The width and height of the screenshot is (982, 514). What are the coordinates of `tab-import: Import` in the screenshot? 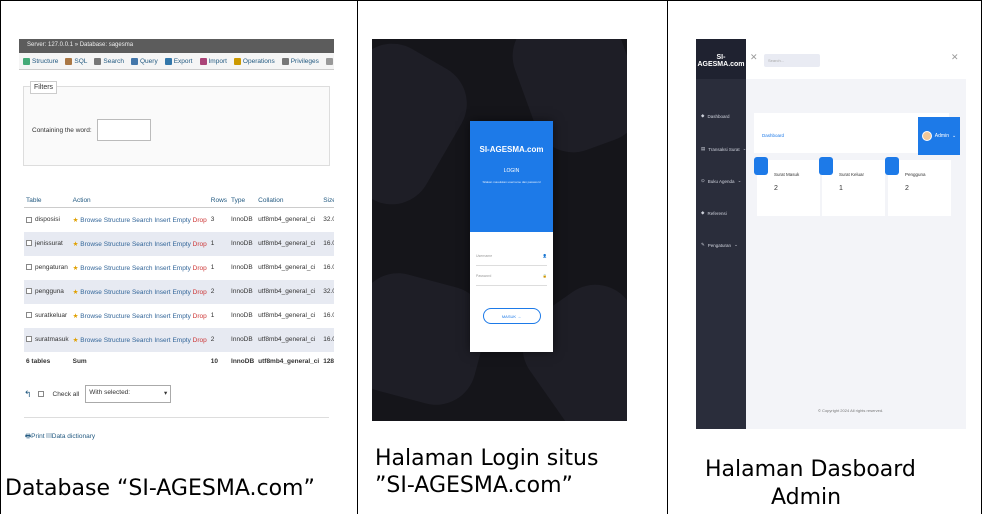 It's located at (213, 61).